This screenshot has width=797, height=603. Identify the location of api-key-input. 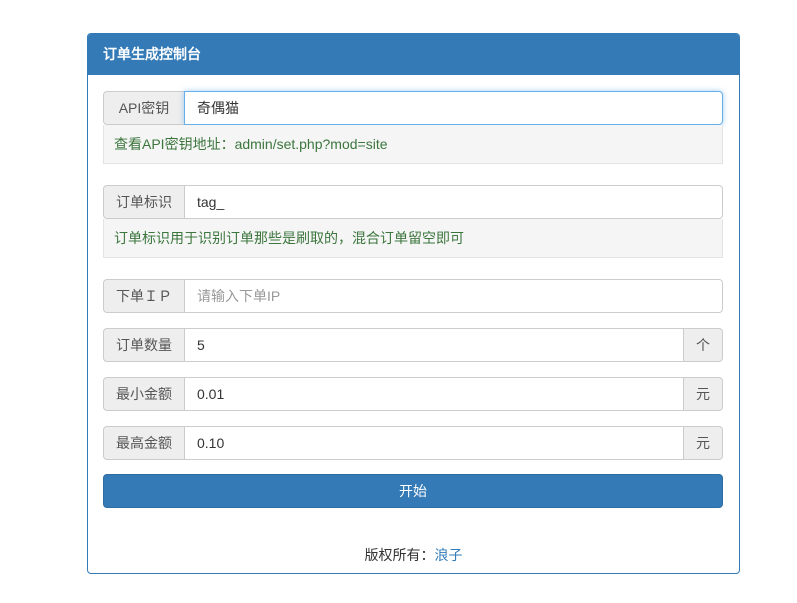
(453, 108).